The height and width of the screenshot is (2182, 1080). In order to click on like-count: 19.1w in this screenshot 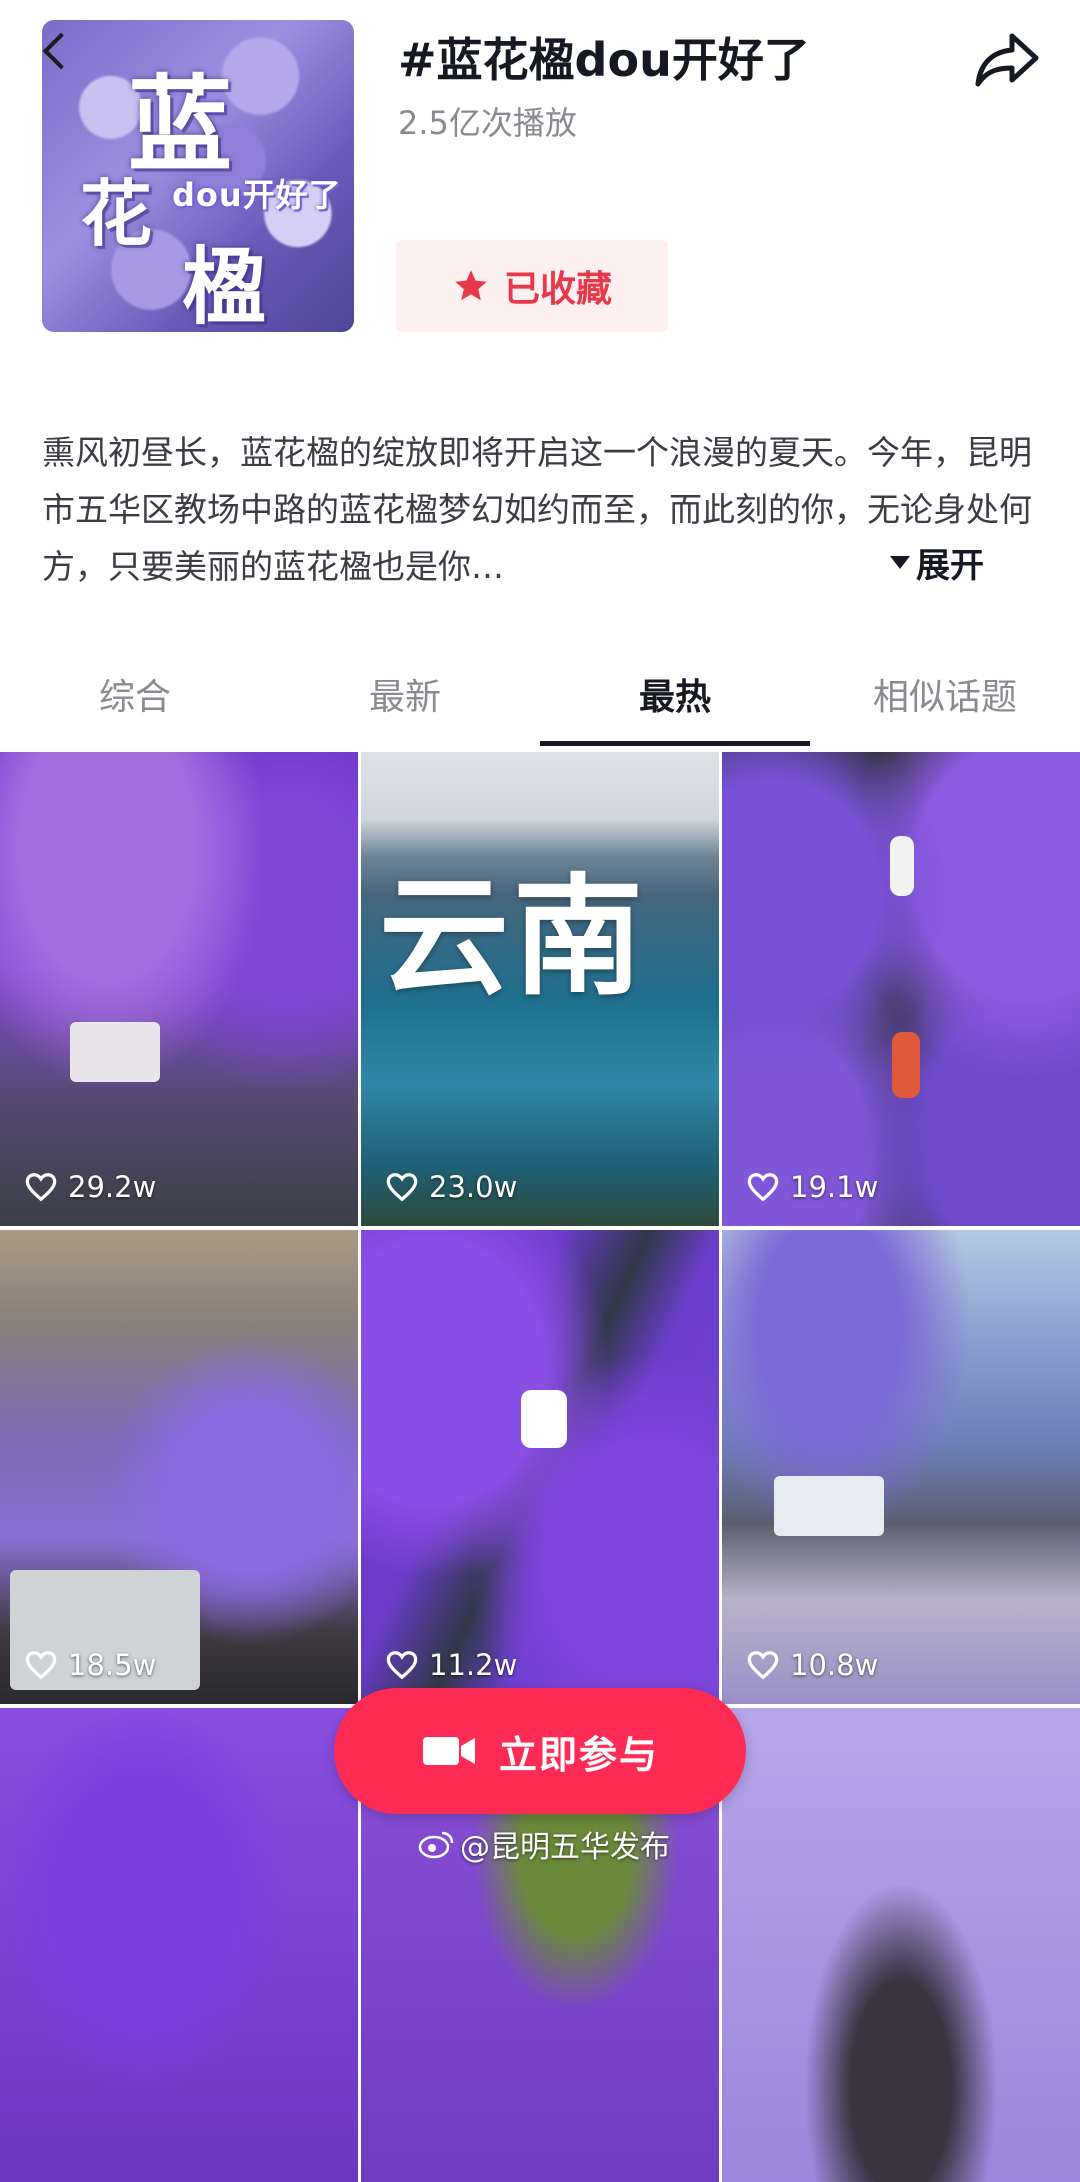, I will do `click(812, 1187)`.